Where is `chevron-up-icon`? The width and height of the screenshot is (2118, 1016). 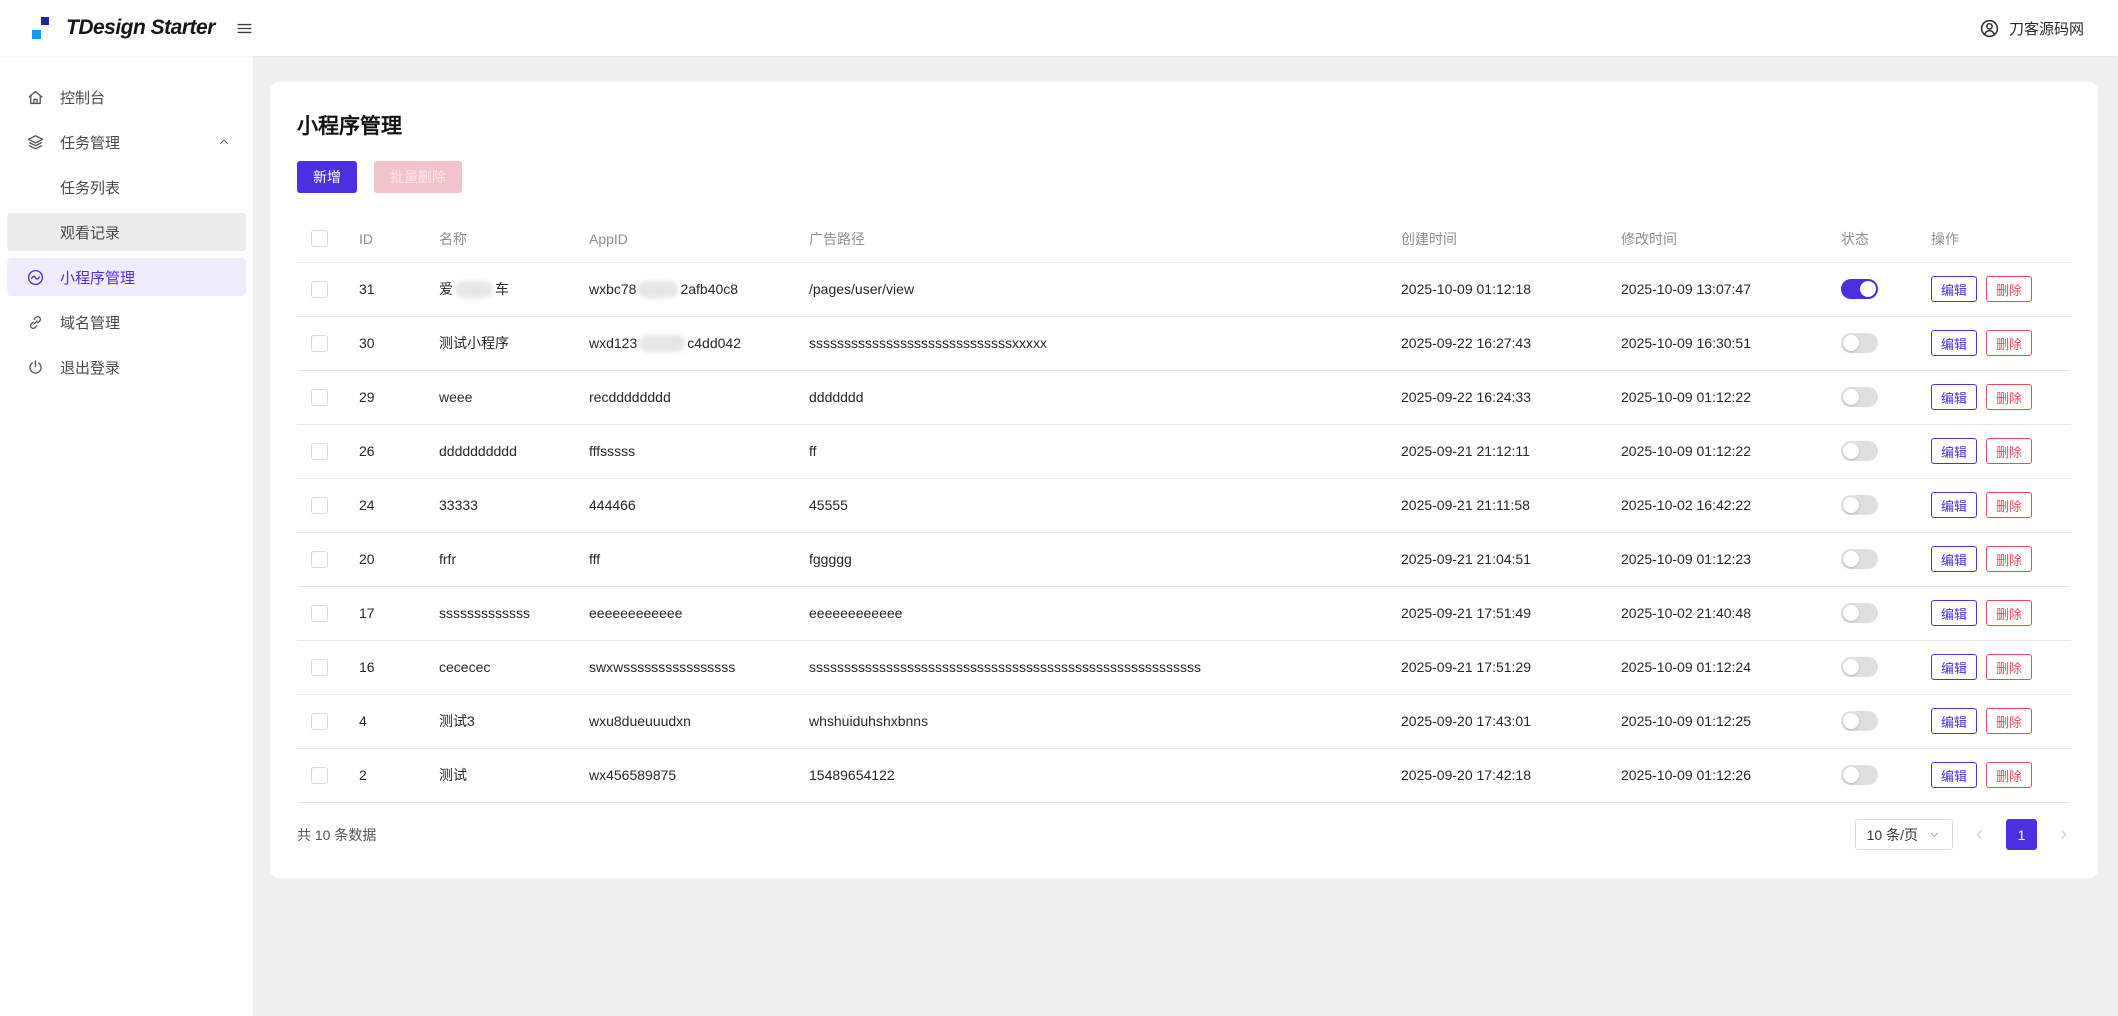 chevron-up-icon is located at coordinates (224, 142).